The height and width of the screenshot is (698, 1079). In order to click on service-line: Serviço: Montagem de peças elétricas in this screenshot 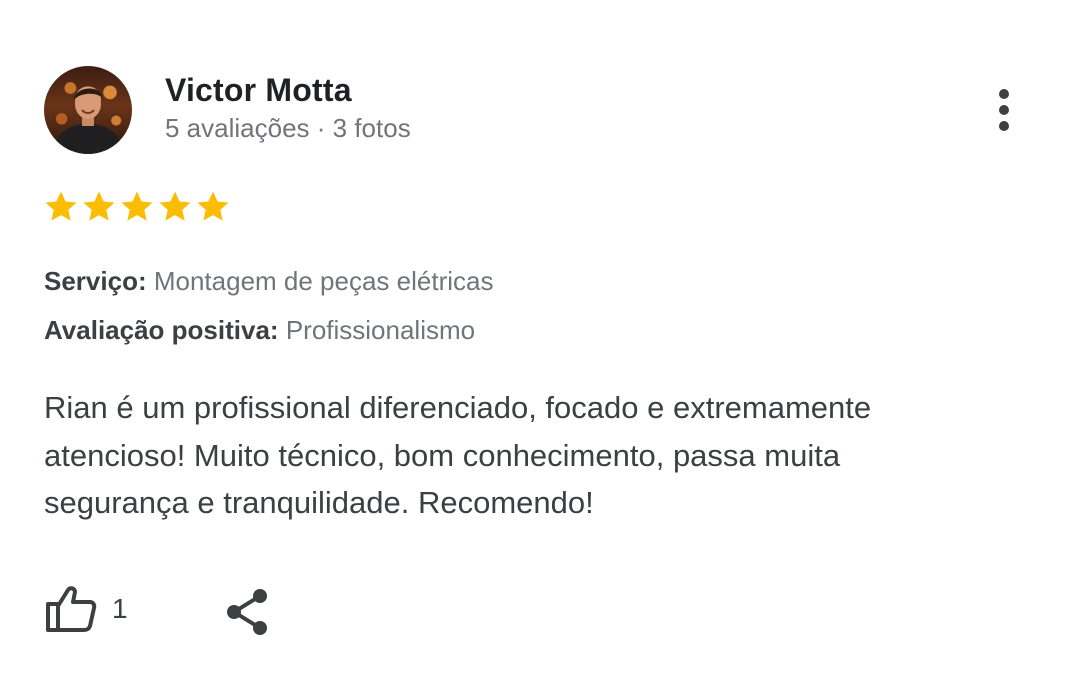, I will do `click(268, 281)`.